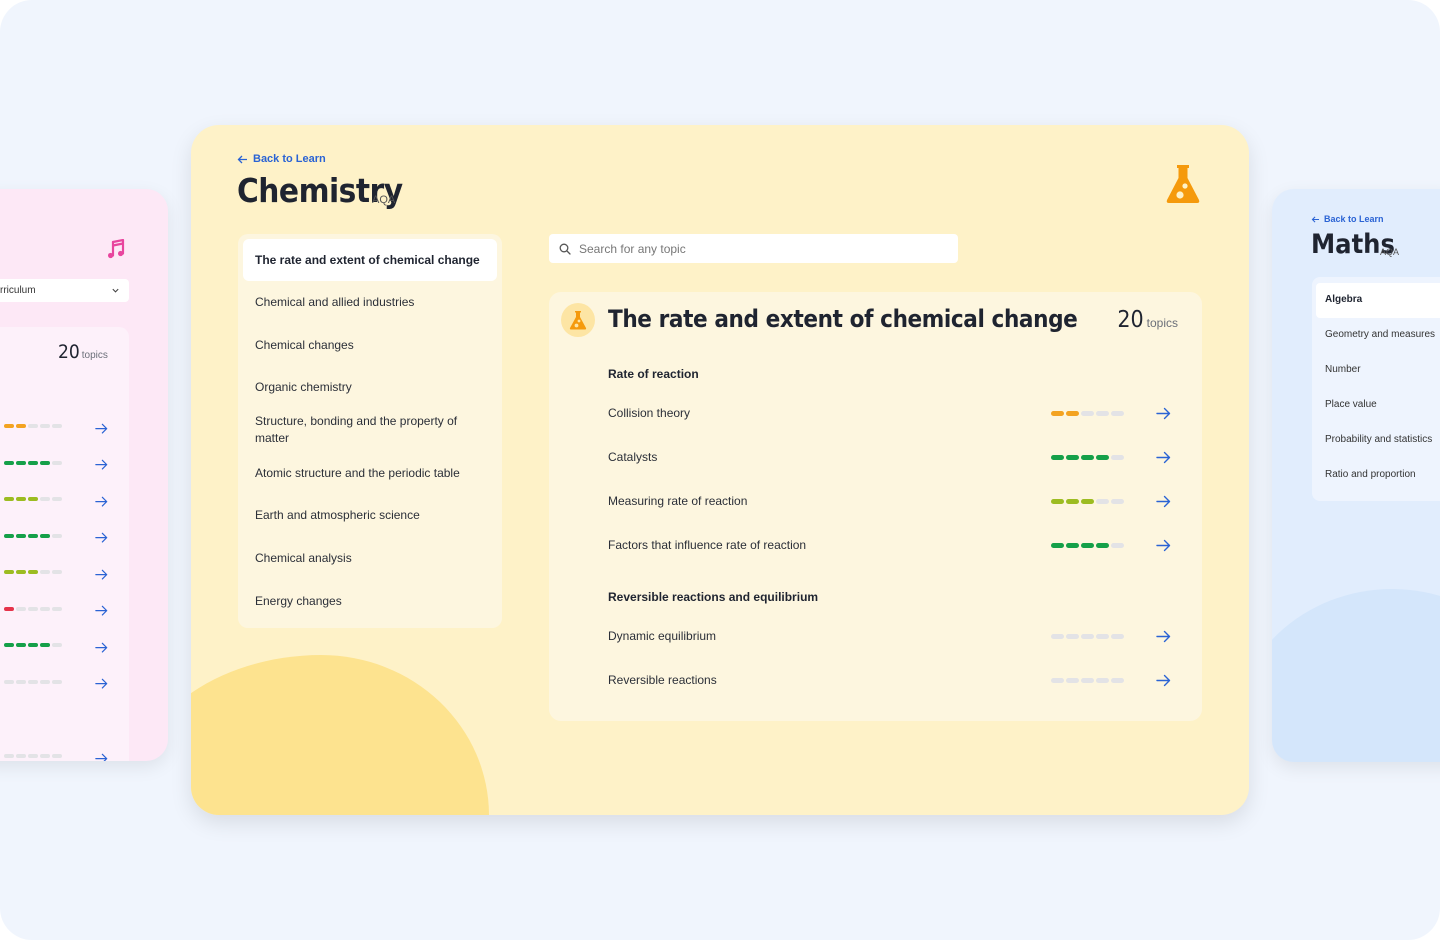  What do you see at coordinates (893, 458) in the screenshot?
I see `topic-row: Catalysts` at bounding box center [893, 458].